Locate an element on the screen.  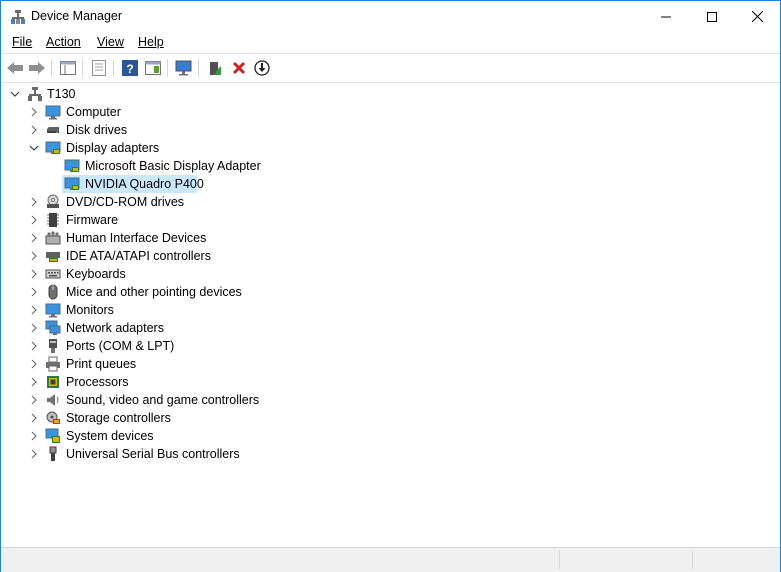
device-manager-app-icon is located at coordinates (18, 17).